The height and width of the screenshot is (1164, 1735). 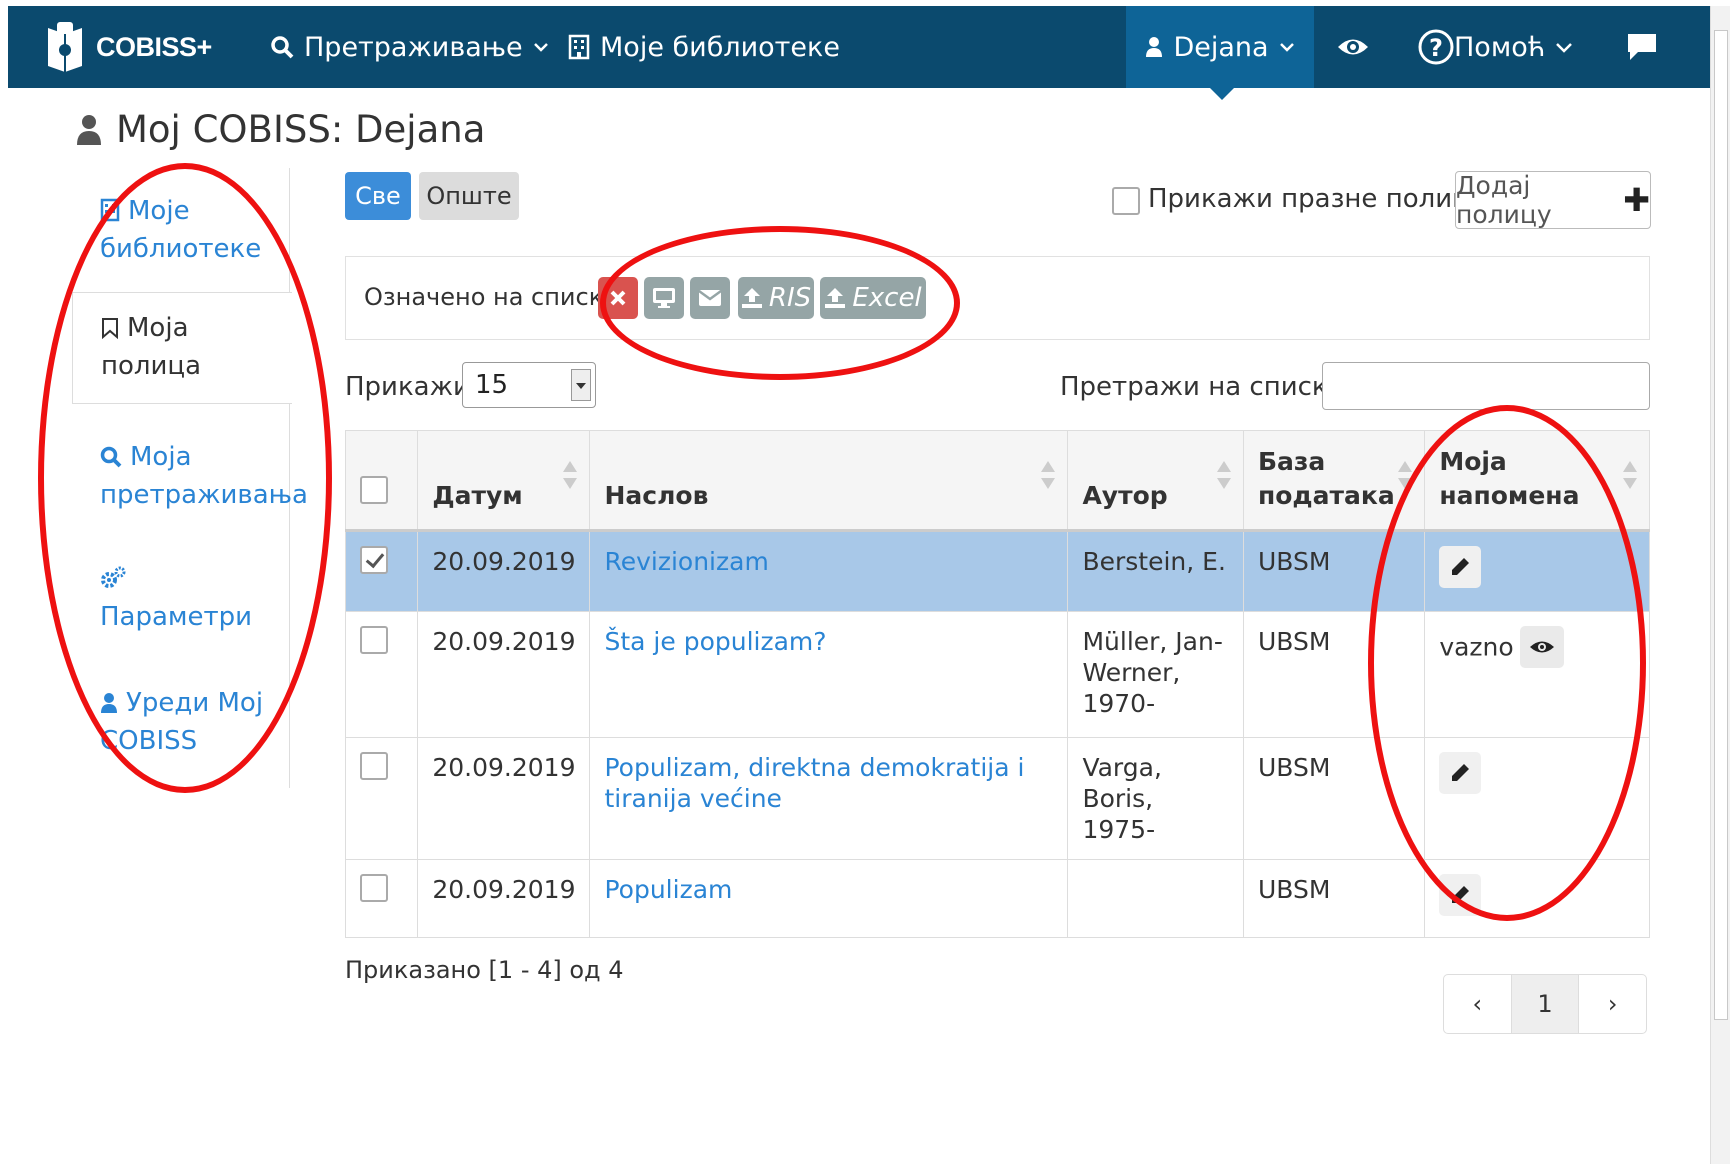 What do you see at coordinates (154, 46) in the screenshot?
I see `logo-text: COBISS+` at bounding box center [154, 46].